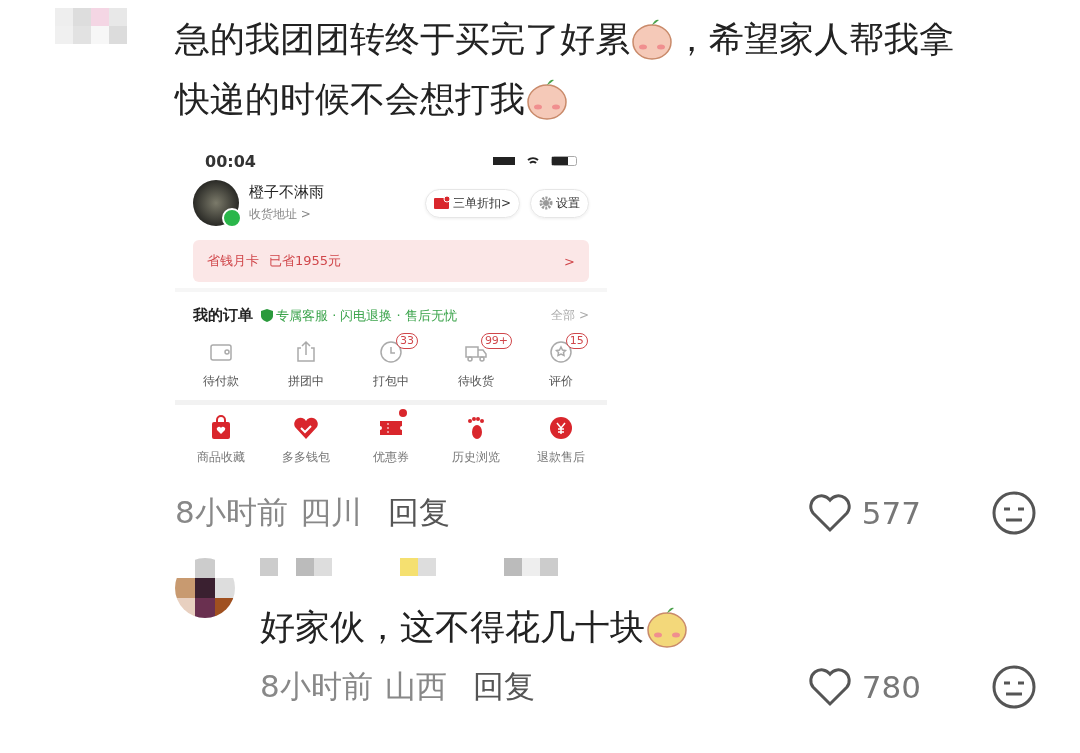 The height and width of the screenshot is (753, 1080). I want to click on like-count: 577, so click(891, 513).